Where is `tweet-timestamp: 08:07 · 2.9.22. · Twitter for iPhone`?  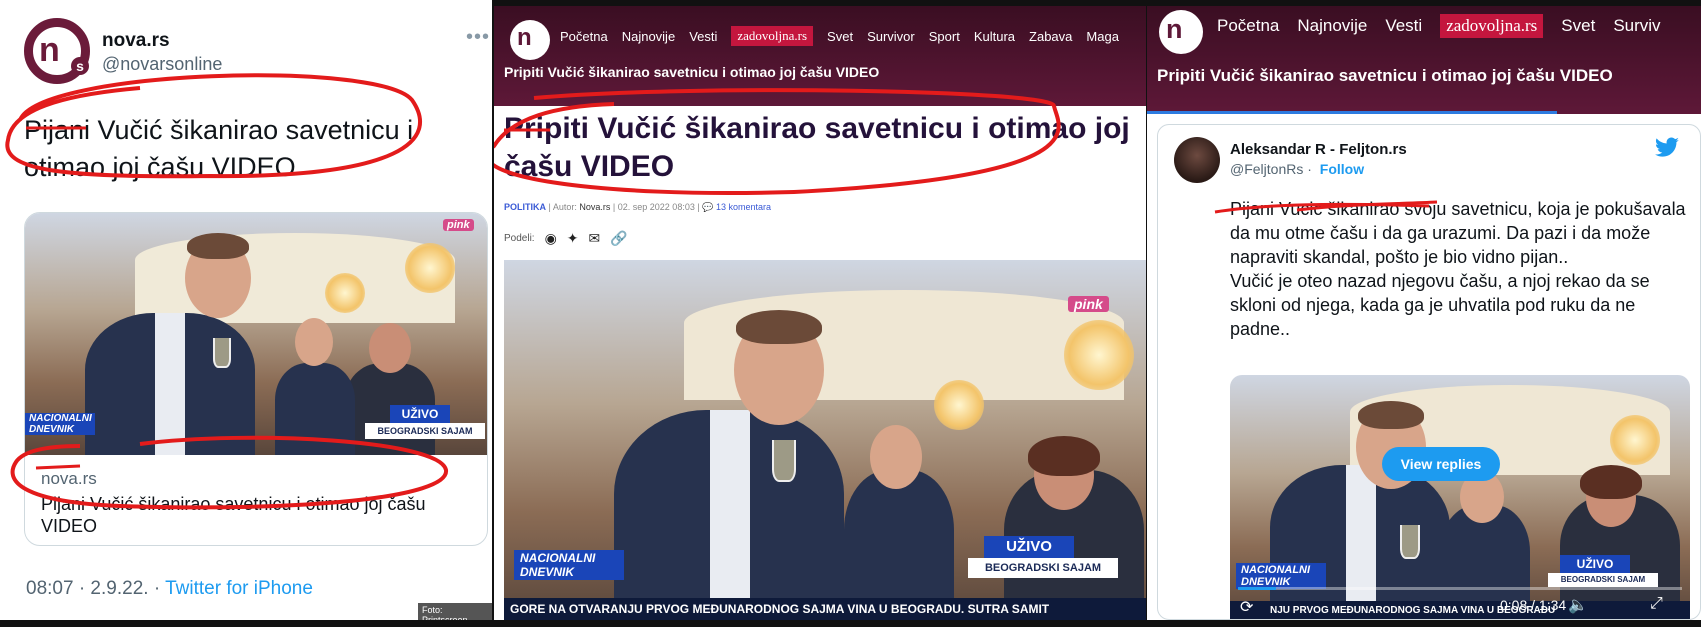
tweet-timestamp: 08:07 · 2.9.22. · Twitter for iPhone is located at coordinates (169, 589).